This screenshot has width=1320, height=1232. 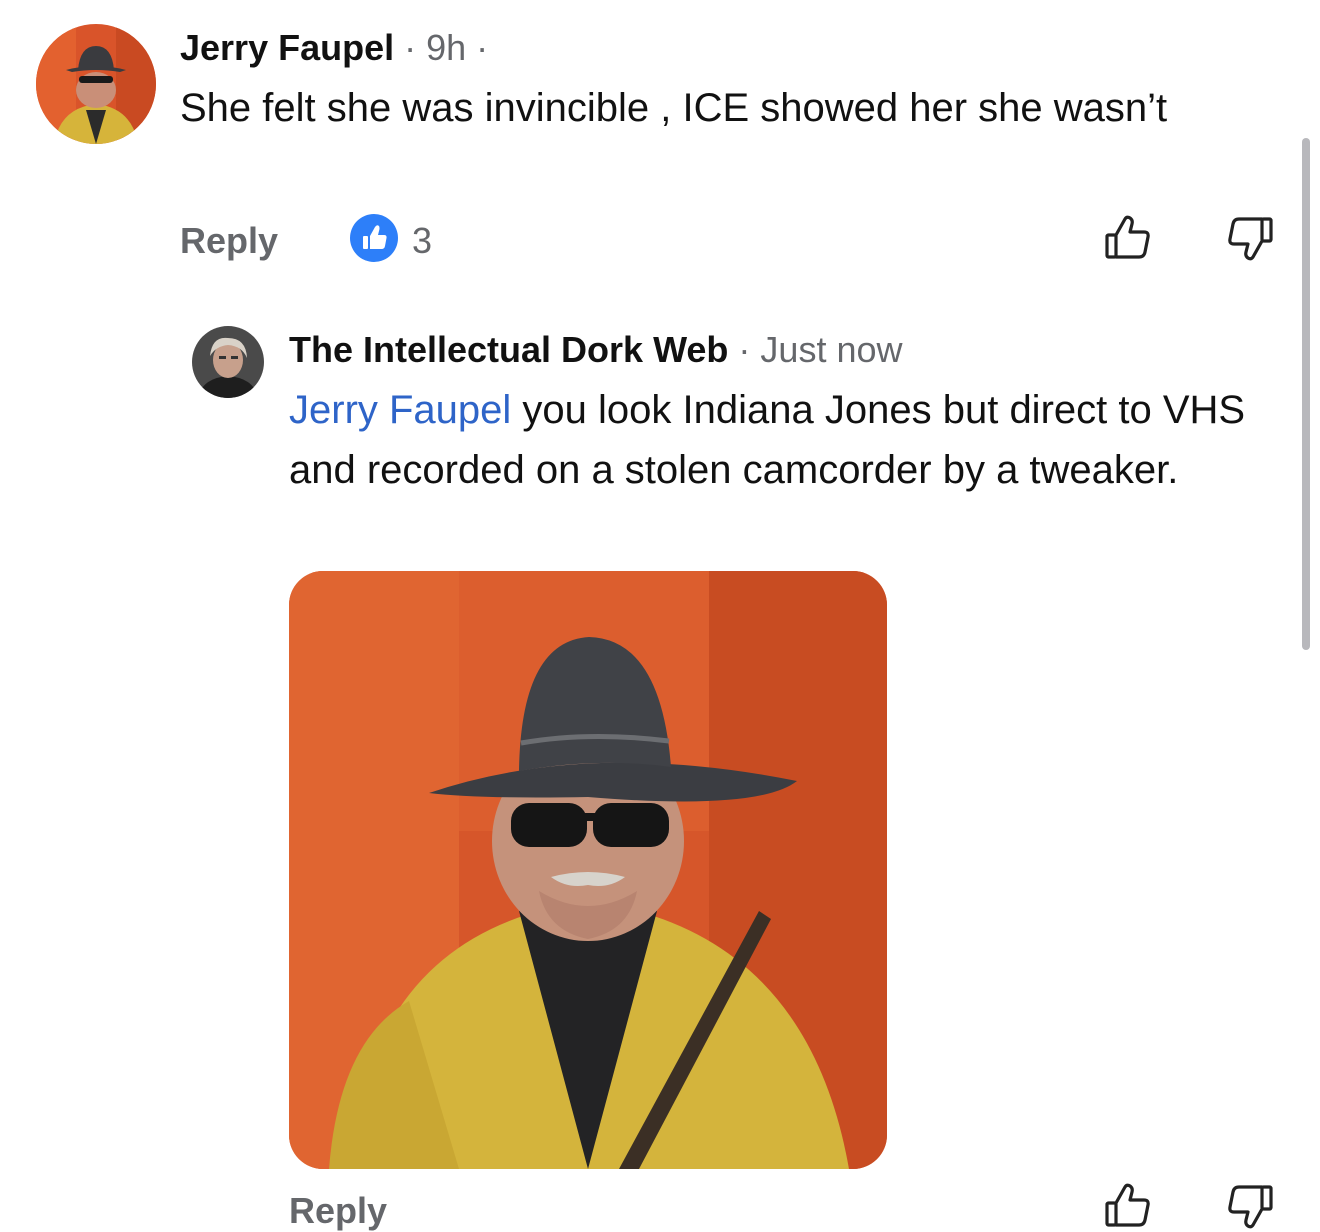 What do you see at coordinates (422, 241) in the screenshot?
I see `reaction-count: 3` at bounding box center [422, 241].